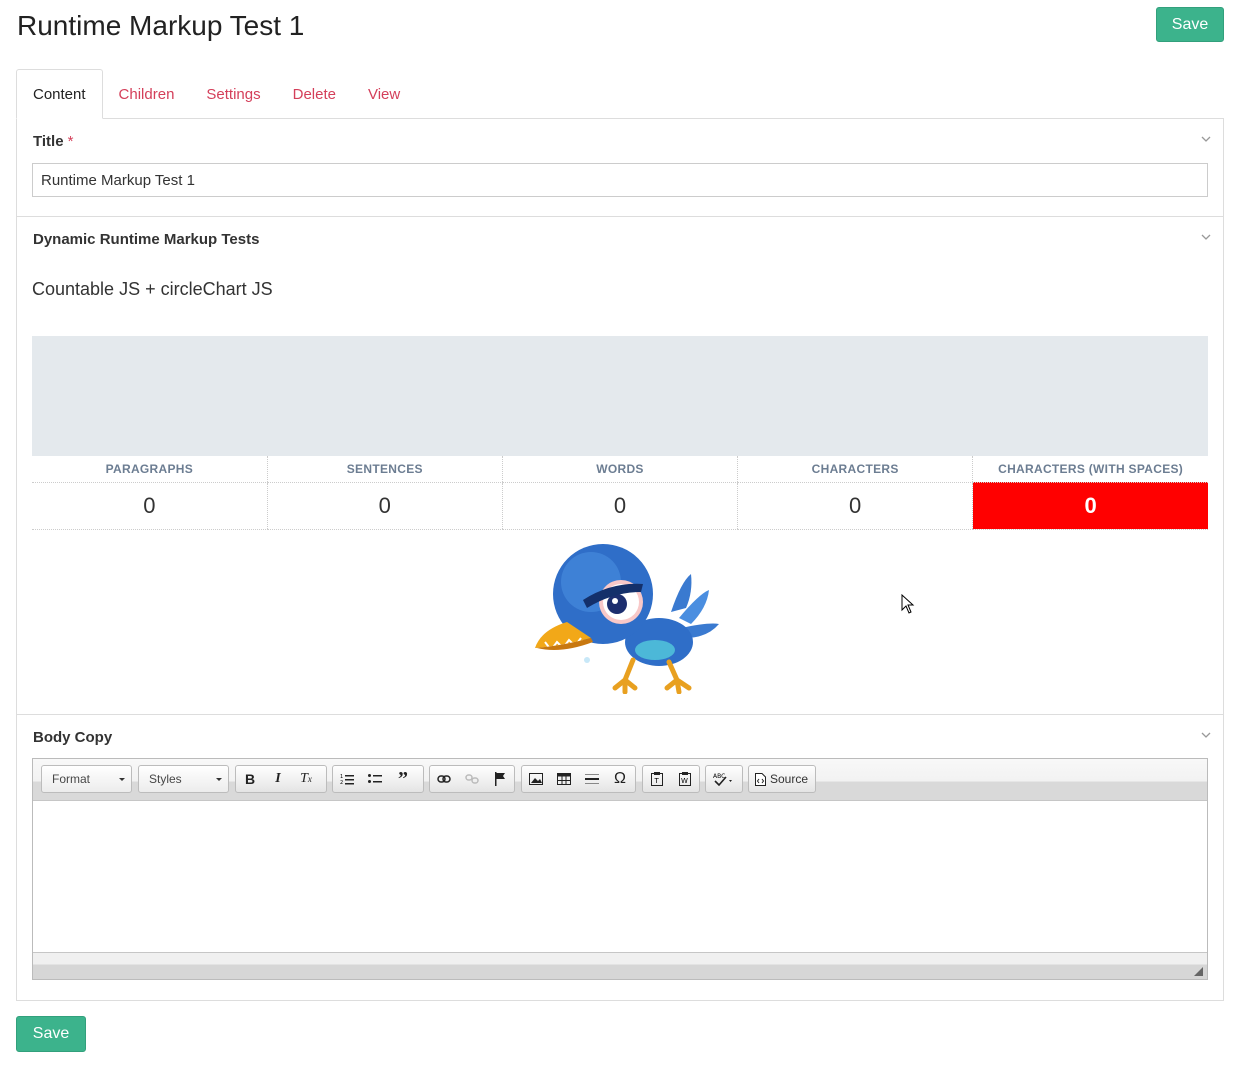  I want to click on markup-panel-title: Dynamic Runtime Markup Tests, so click(146, 239).